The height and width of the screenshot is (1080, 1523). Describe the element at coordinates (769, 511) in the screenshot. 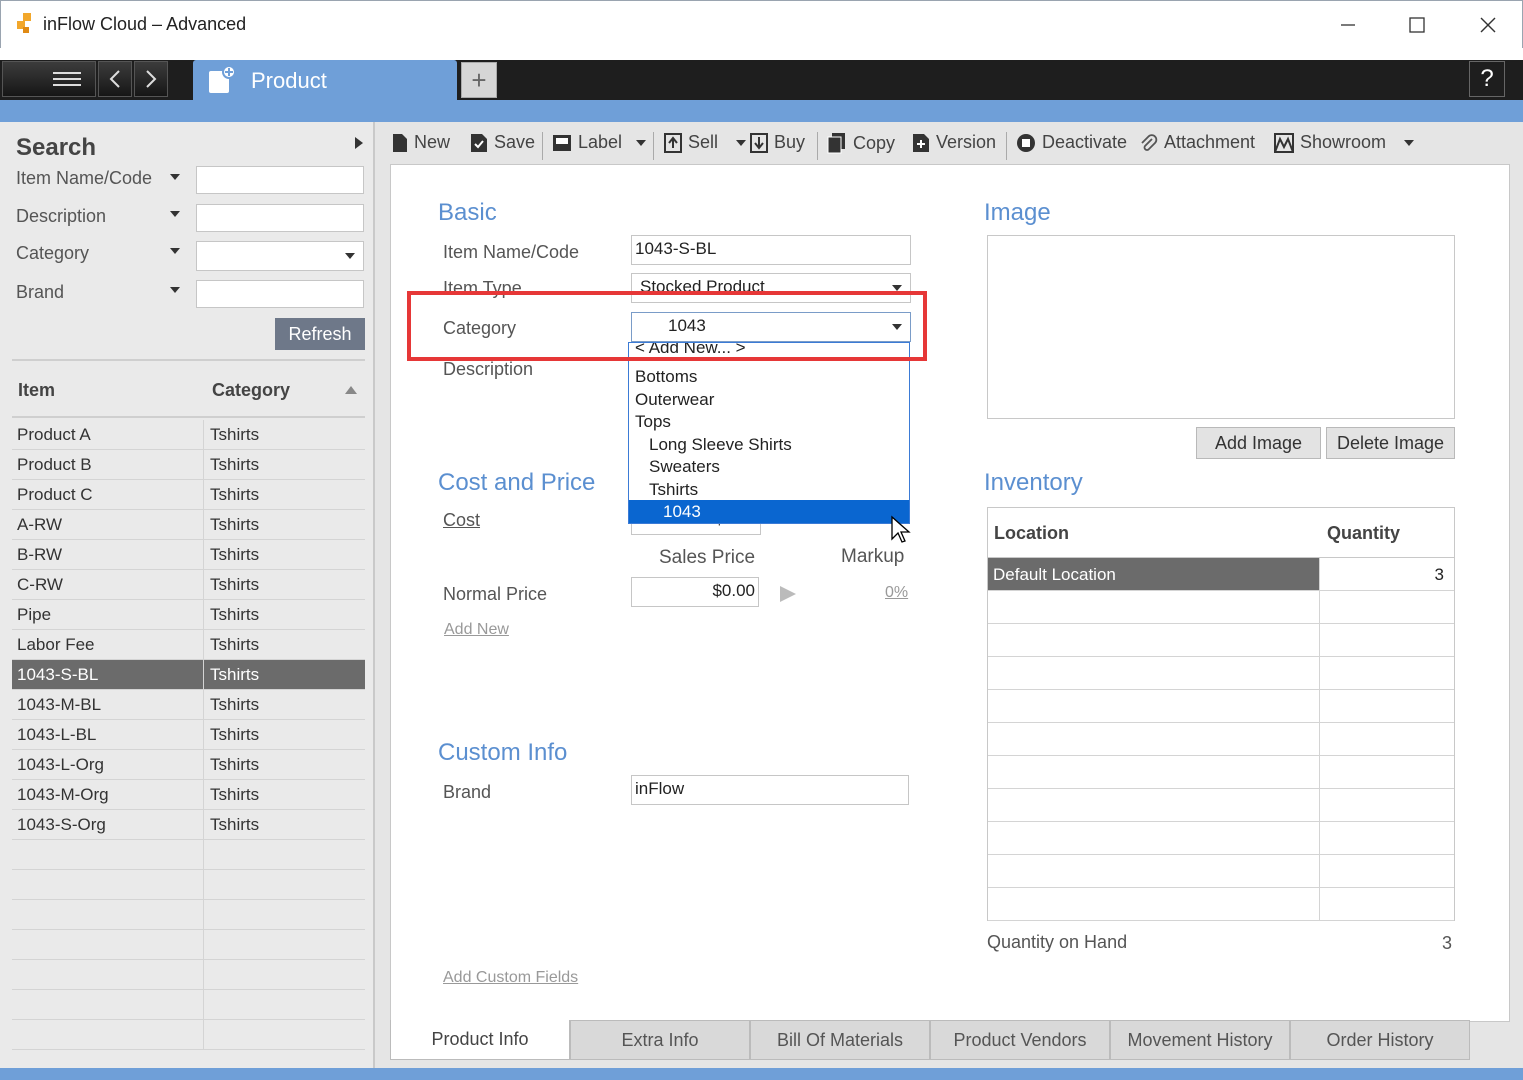

I see `dropdown-option-1043: 1043` at that location.